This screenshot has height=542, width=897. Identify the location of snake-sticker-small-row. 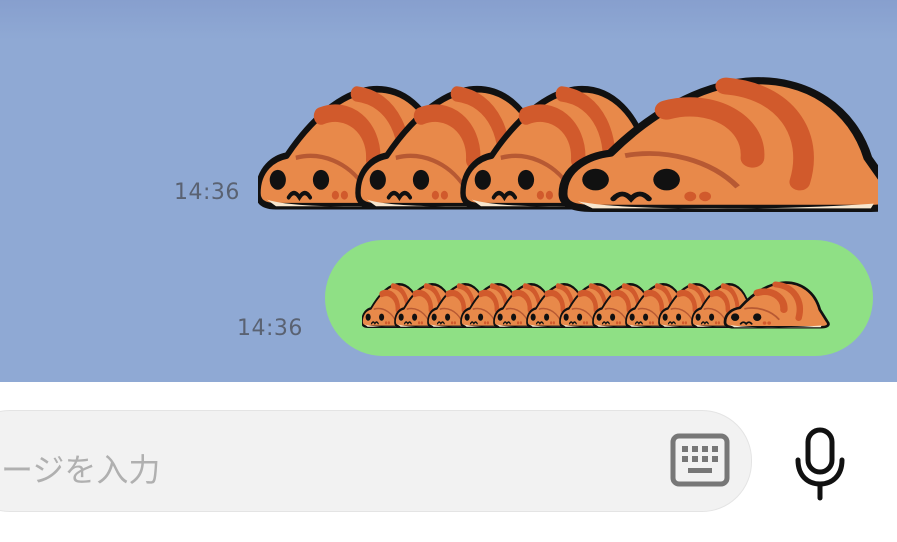
(597, 303).